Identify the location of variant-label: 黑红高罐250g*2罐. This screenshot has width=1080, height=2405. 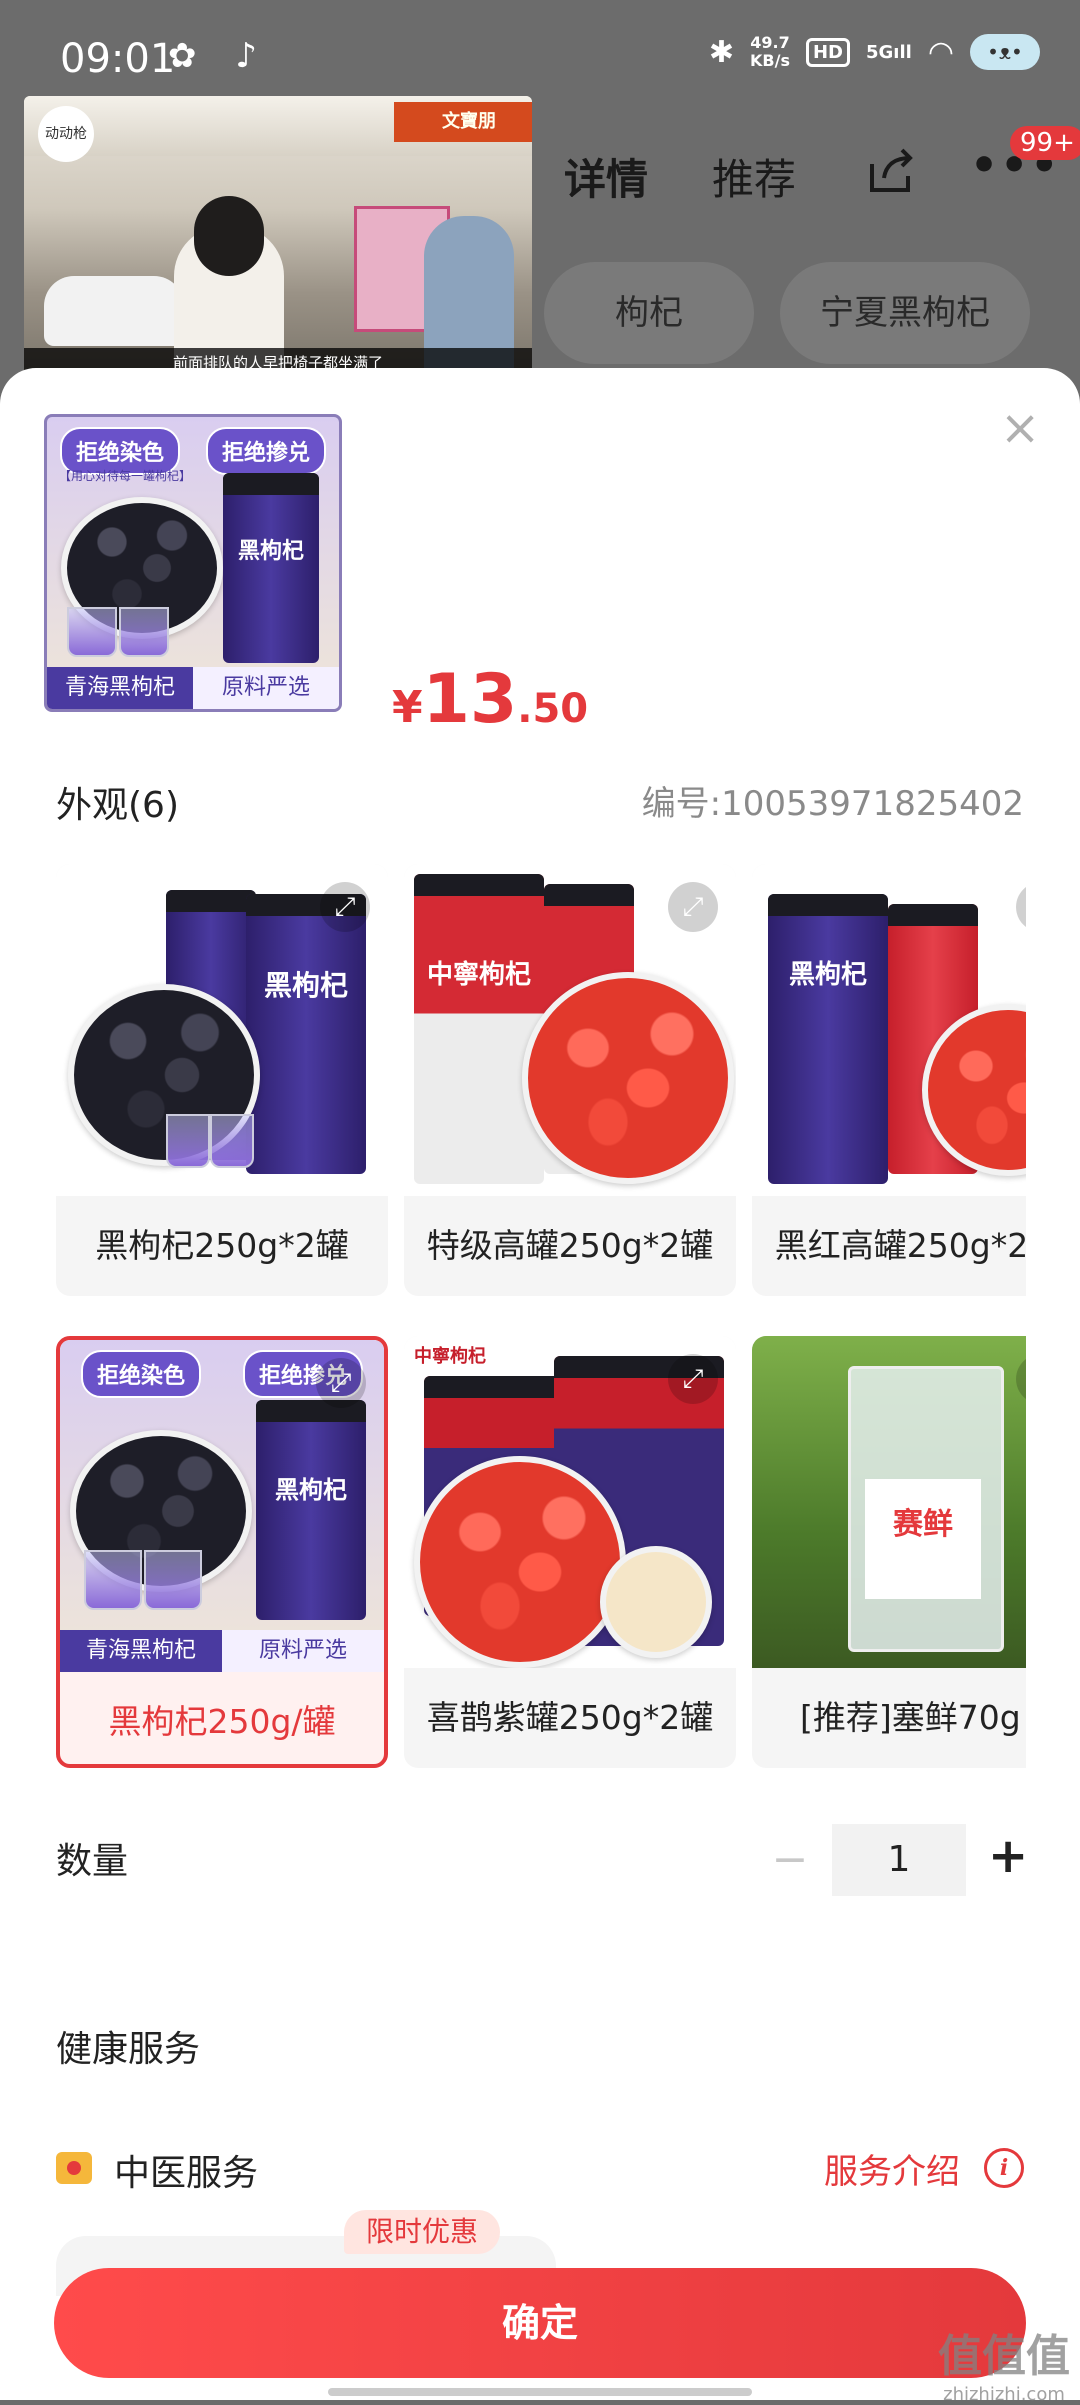
(900, 1245).